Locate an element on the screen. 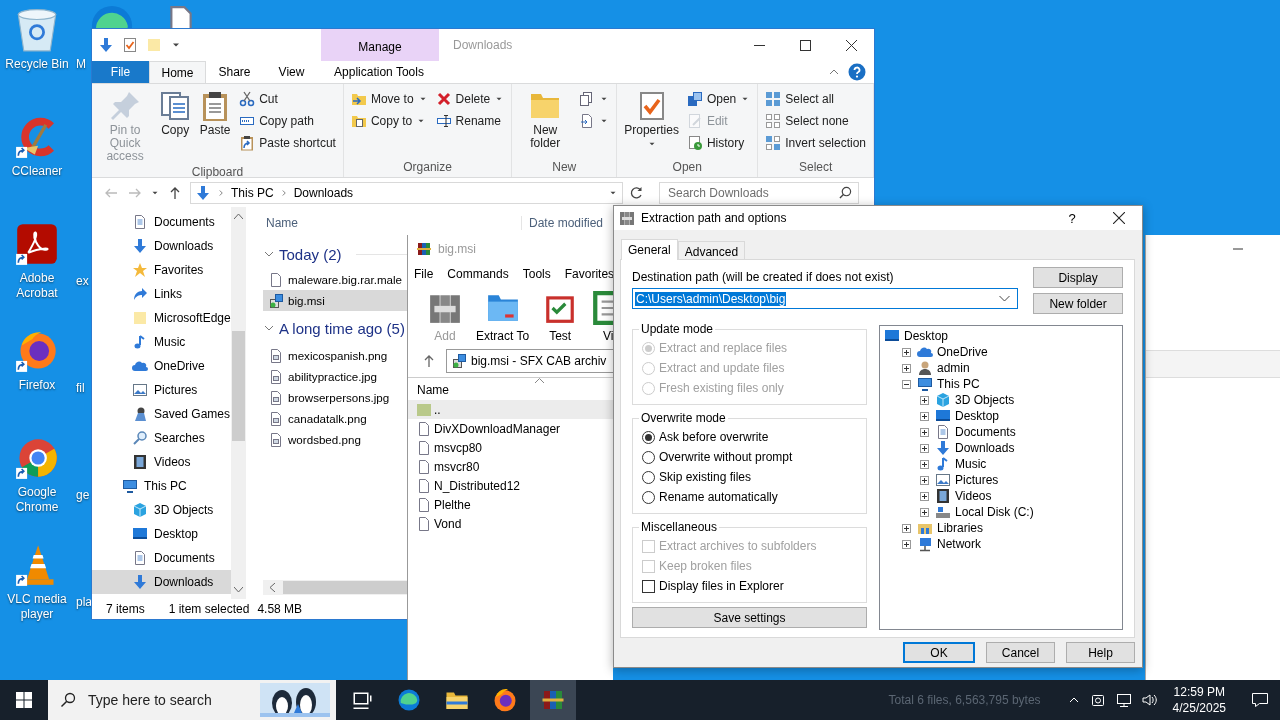 This screenshot has height=720, width=1280. group-label: Open is located at coordinates (687, 167).